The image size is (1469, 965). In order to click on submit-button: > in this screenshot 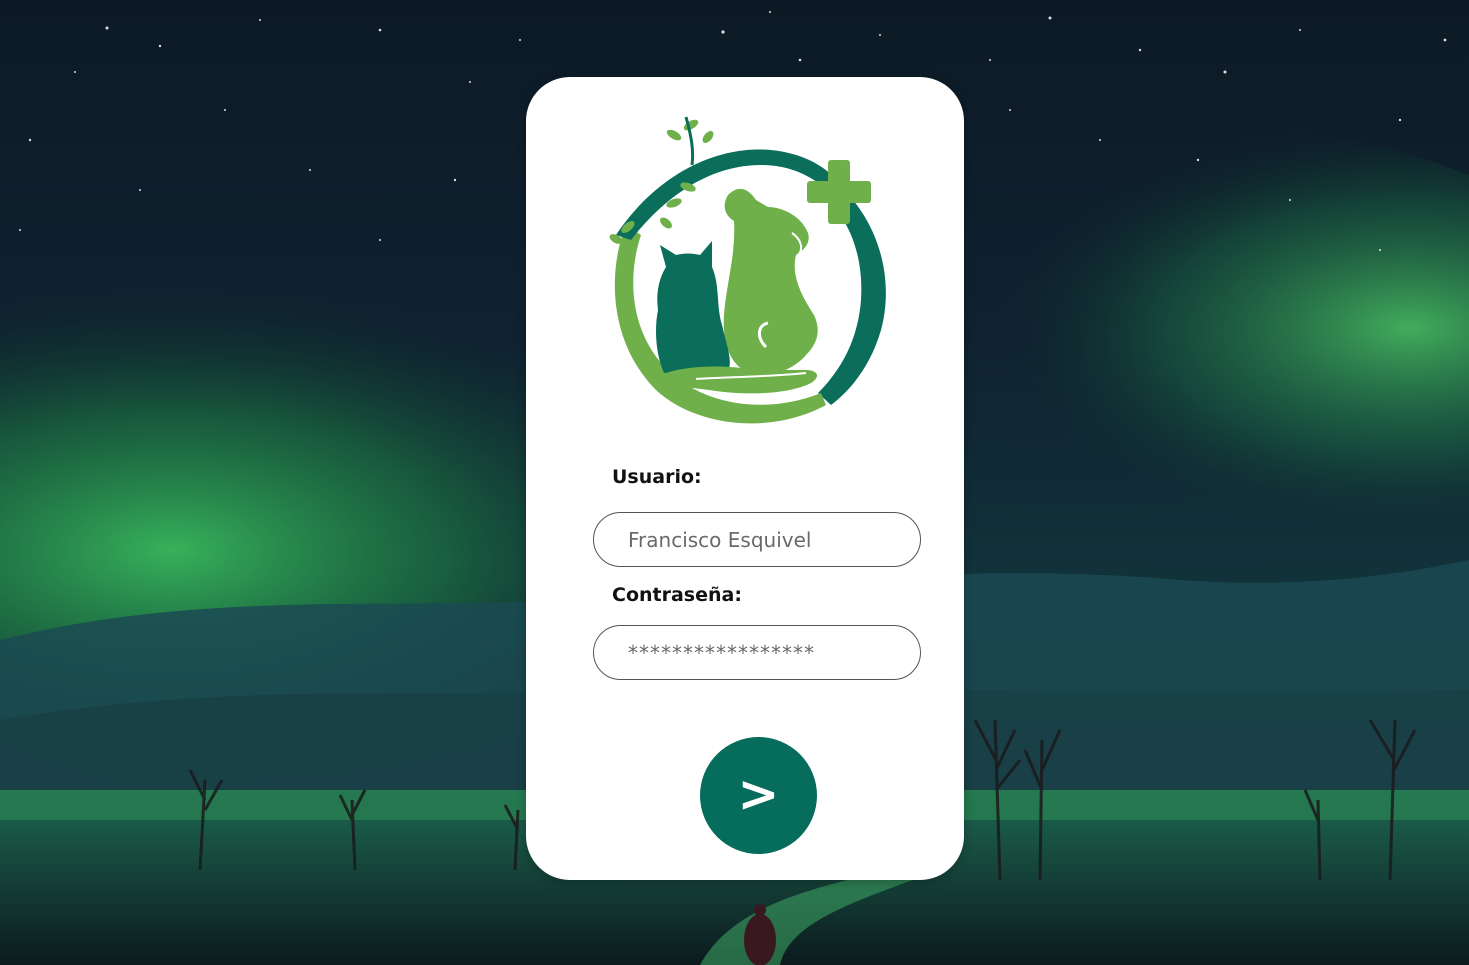, I will do `click(758, 795)`.